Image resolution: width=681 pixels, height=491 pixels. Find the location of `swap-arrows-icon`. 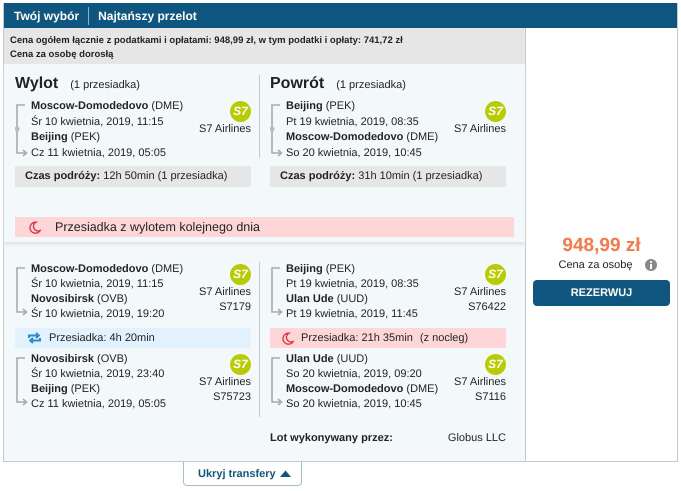

swap-arrows-icon is located at coordinates (34, 338).